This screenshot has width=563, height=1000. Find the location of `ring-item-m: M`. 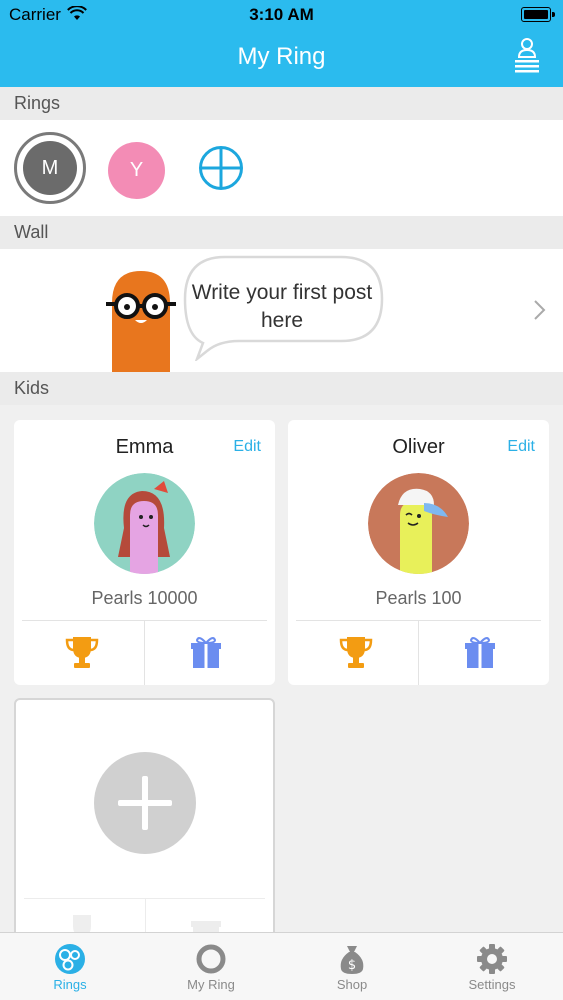

ring-item-m: M is located at coordinates (50, 168).